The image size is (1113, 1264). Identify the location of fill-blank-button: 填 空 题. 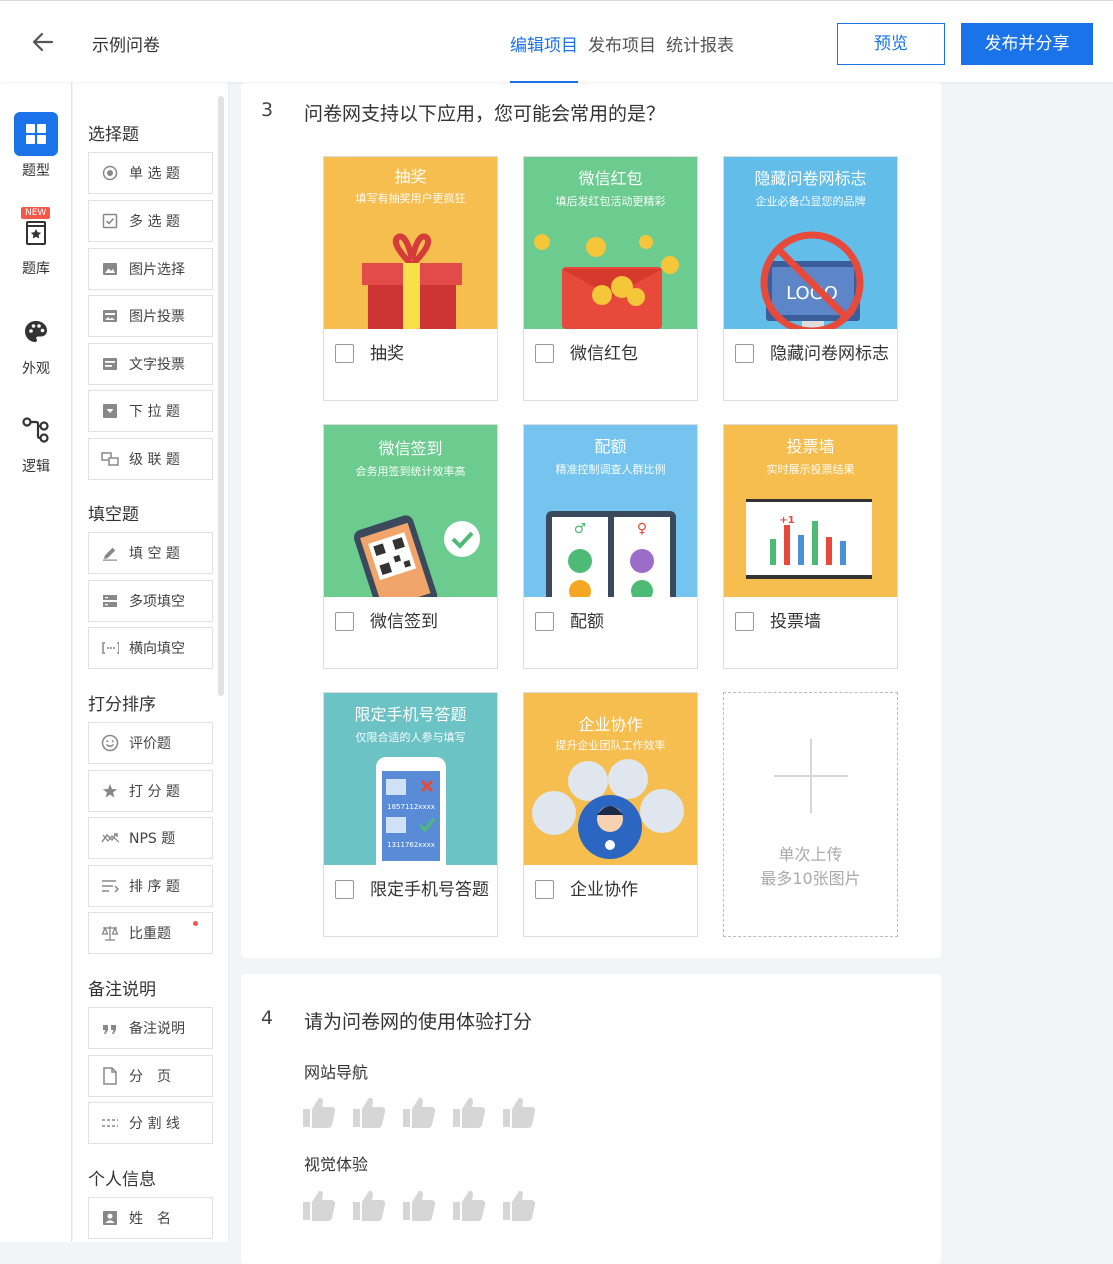
(150, 553).